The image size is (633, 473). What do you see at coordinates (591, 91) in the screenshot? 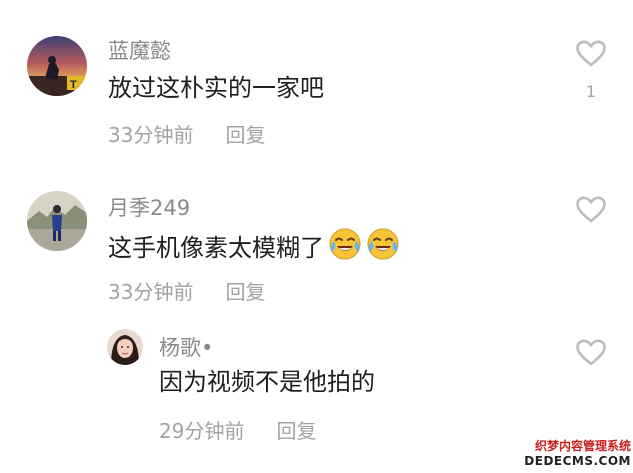
I see `like-count: 1` at bounding box center [591, 91].